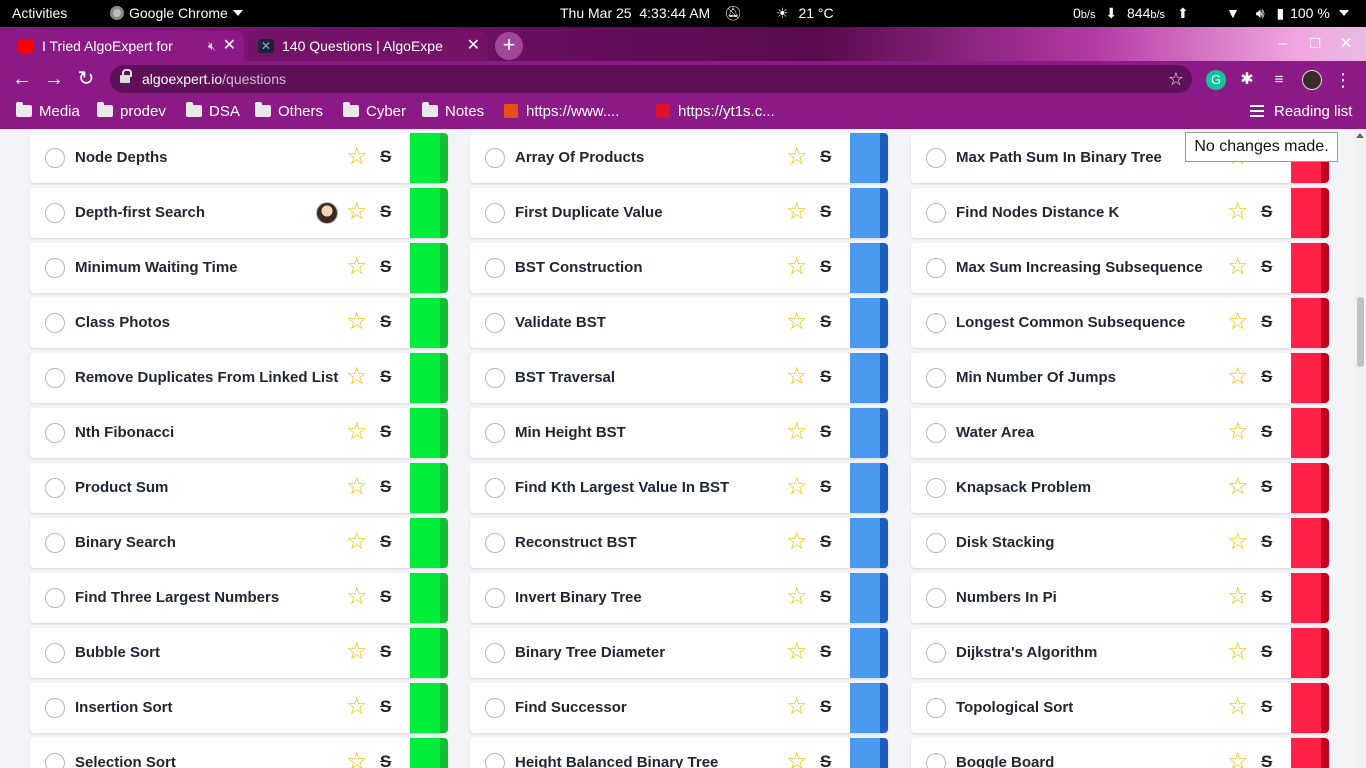 The image size is (1366, 768). What do you see at coordinates (239, 158) in the screenshot?
I see `question-card: Node Depths ☆ S` at bounding box center [239, 158].